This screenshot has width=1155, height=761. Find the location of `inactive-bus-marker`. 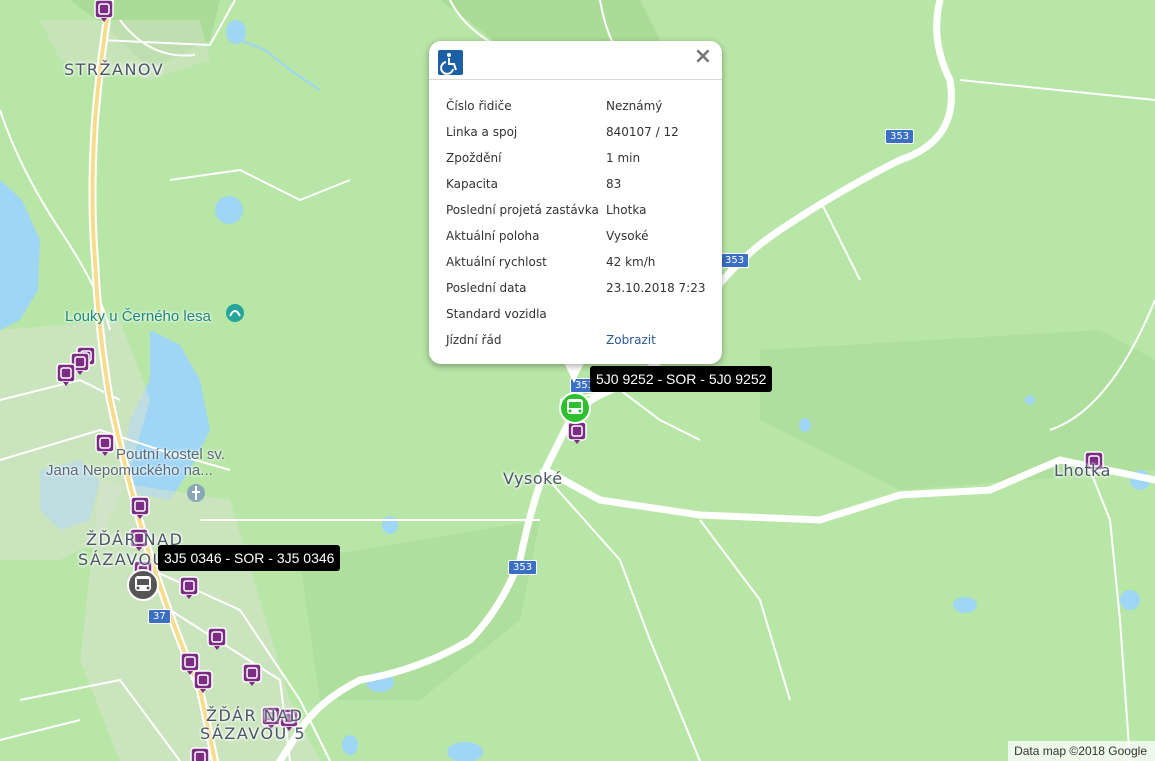

inactive-bus-marker is located at coordinates (143, 585).